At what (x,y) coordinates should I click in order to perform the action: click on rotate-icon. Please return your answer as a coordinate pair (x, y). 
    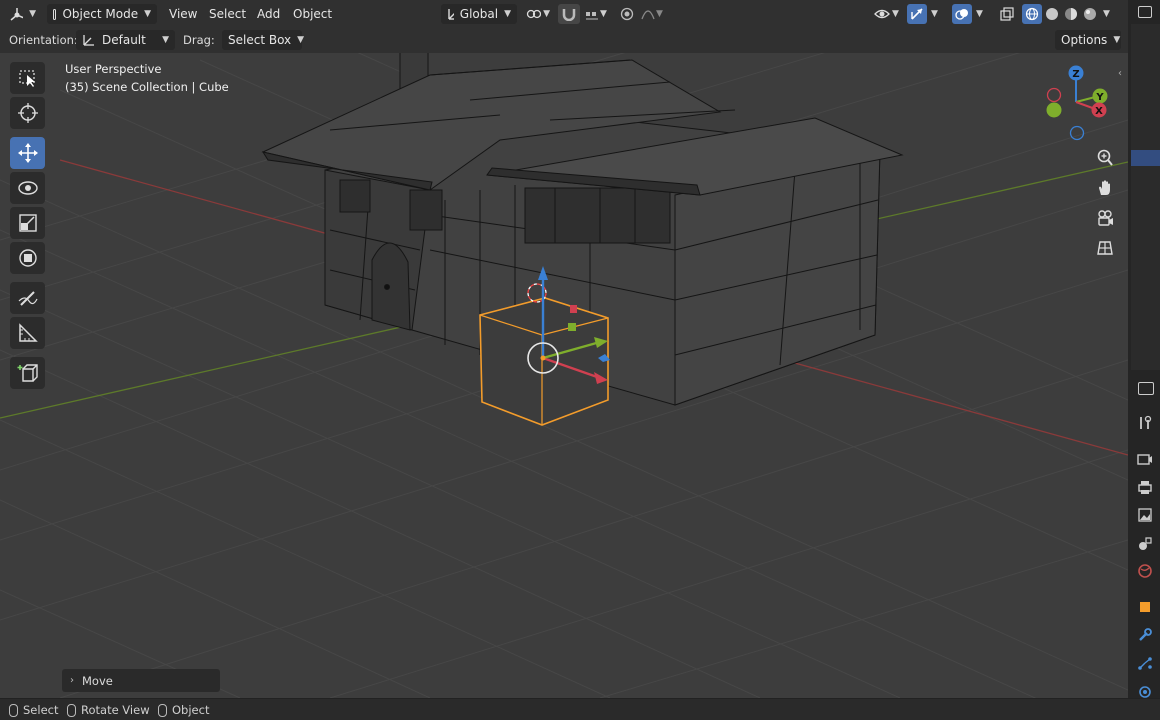
    Looking at the image, I should click on (27, 188).